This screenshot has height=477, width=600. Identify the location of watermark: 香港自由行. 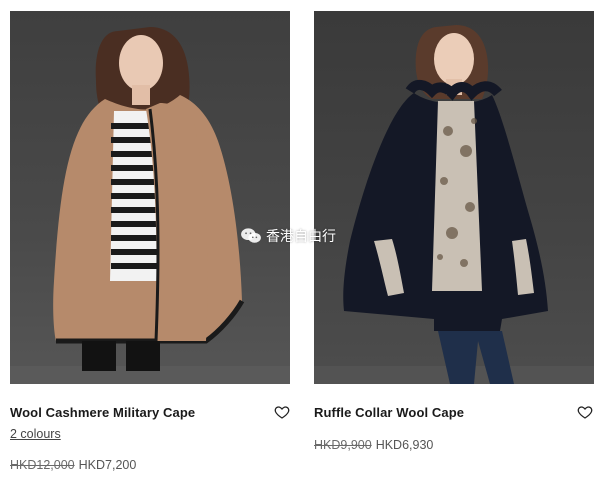
(288, 236).